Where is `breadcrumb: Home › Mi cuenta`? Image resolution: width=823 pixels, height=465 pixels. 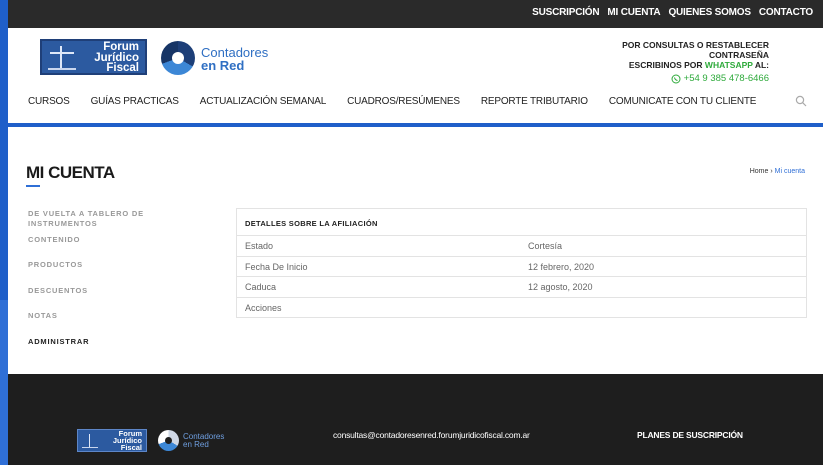
breadcrumb: Home › Mi cuenta is located at coordinates (777, 171).